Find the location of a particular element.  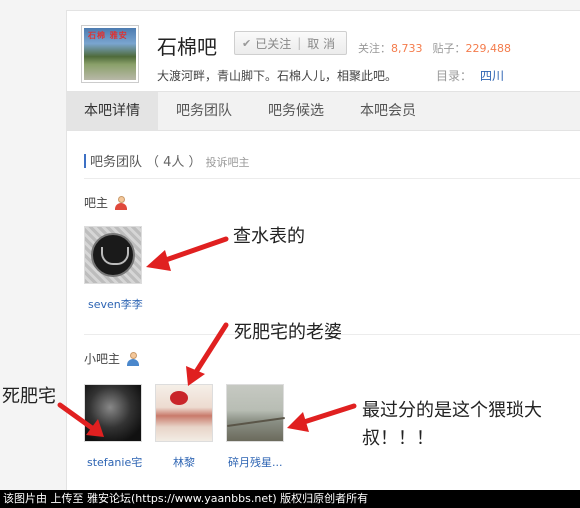

annotation-lover: 死肥宅的老婆 is located at coordinates (288, 332).